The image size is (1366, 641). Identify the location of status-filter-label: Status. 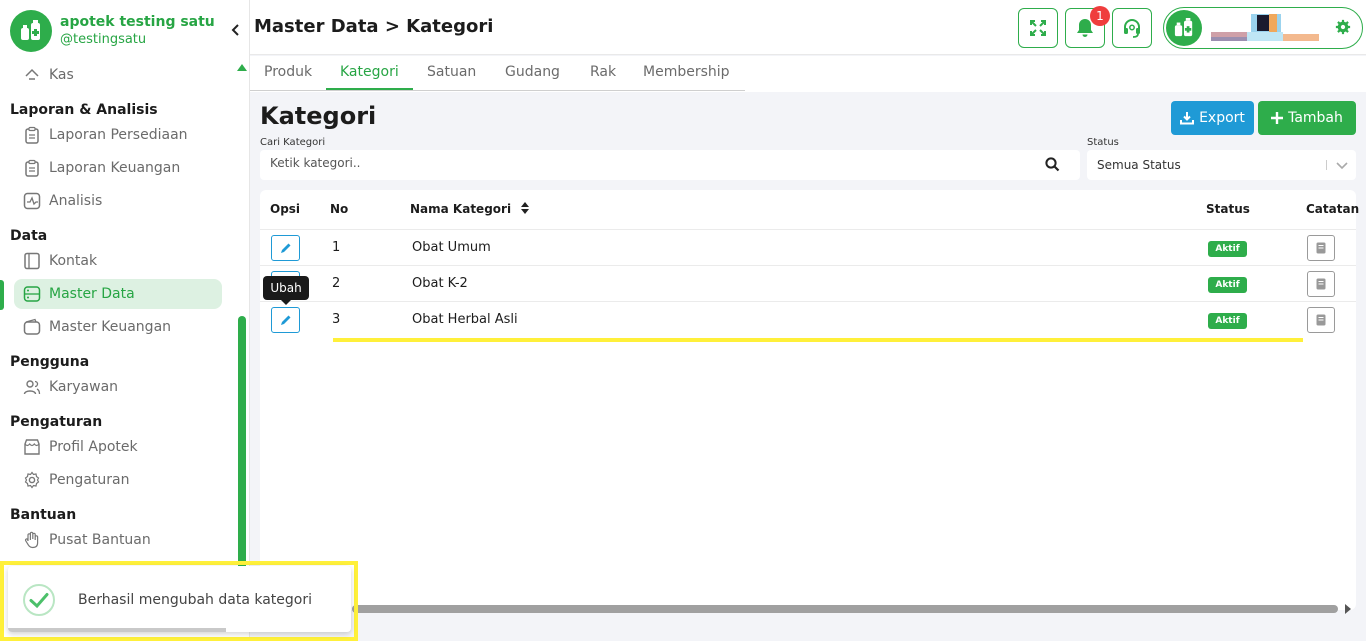
(1103, 142).